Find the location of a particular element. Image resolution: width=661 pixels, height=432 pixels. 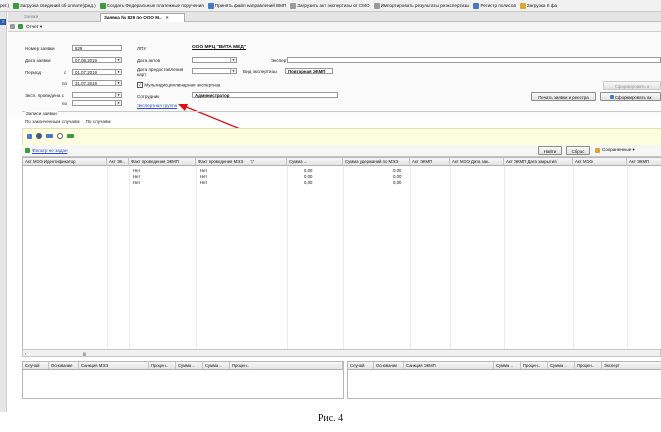

toolbar-item-label: рег.) is located at coordinates (5, 5).